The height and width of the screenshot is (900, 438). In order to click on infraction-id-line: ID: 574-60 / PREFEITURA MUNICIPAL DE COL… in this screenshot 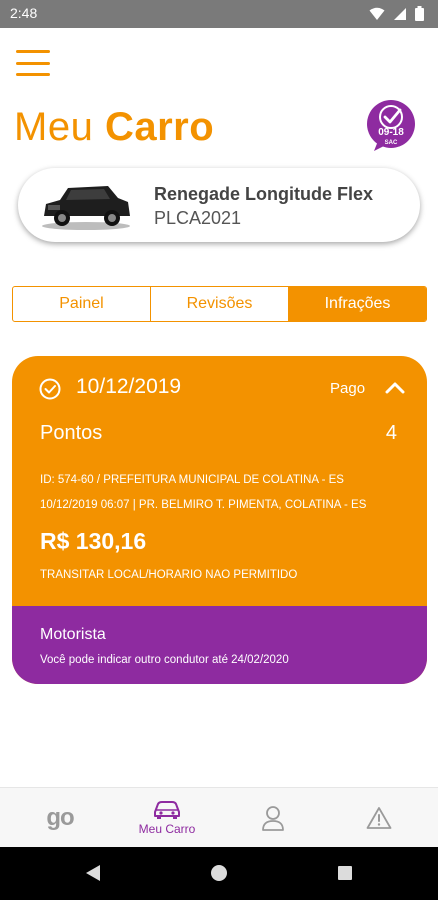, I will do `click(192, 480)`.